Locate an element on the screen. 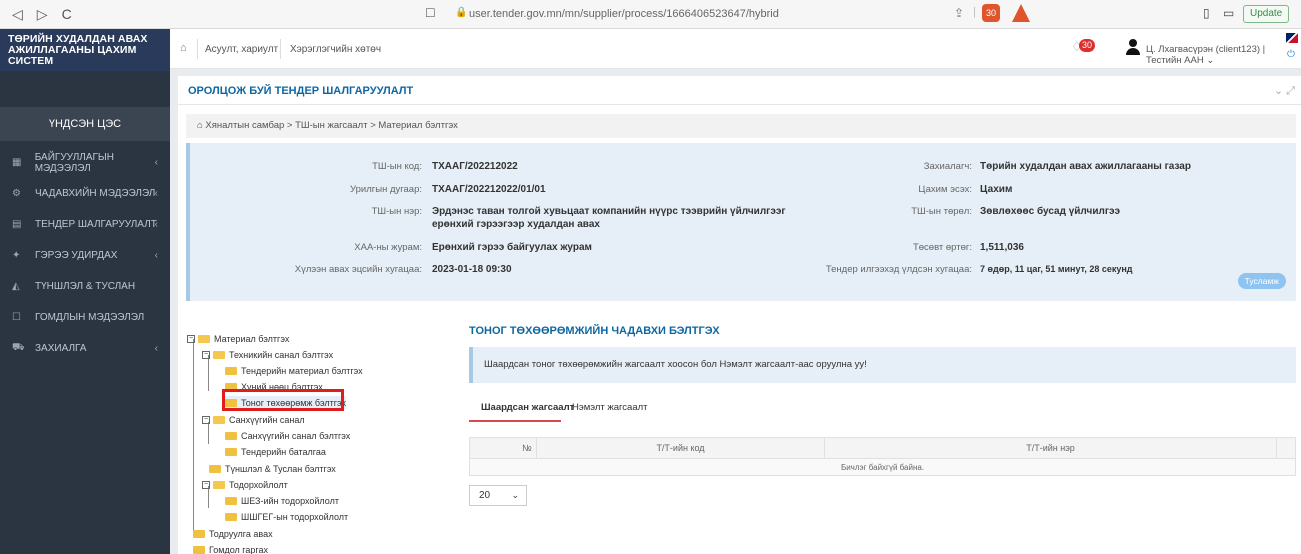  partners-icon: ◭ is located at coordinates (16, 286).